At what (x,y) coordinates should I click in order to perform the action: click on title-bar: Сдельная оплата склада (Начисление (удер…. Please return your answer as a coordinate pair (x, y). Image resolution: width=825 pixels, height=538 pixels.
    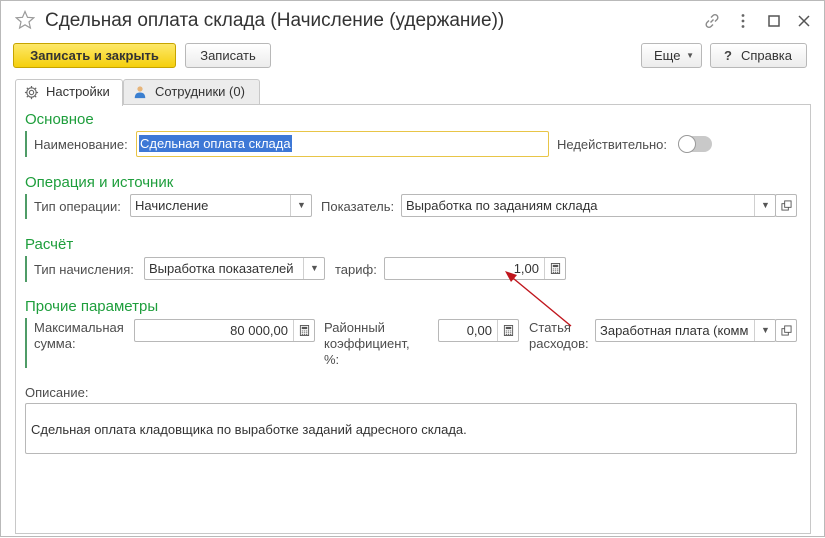
    Looking at the image, I should click on (412, 21).